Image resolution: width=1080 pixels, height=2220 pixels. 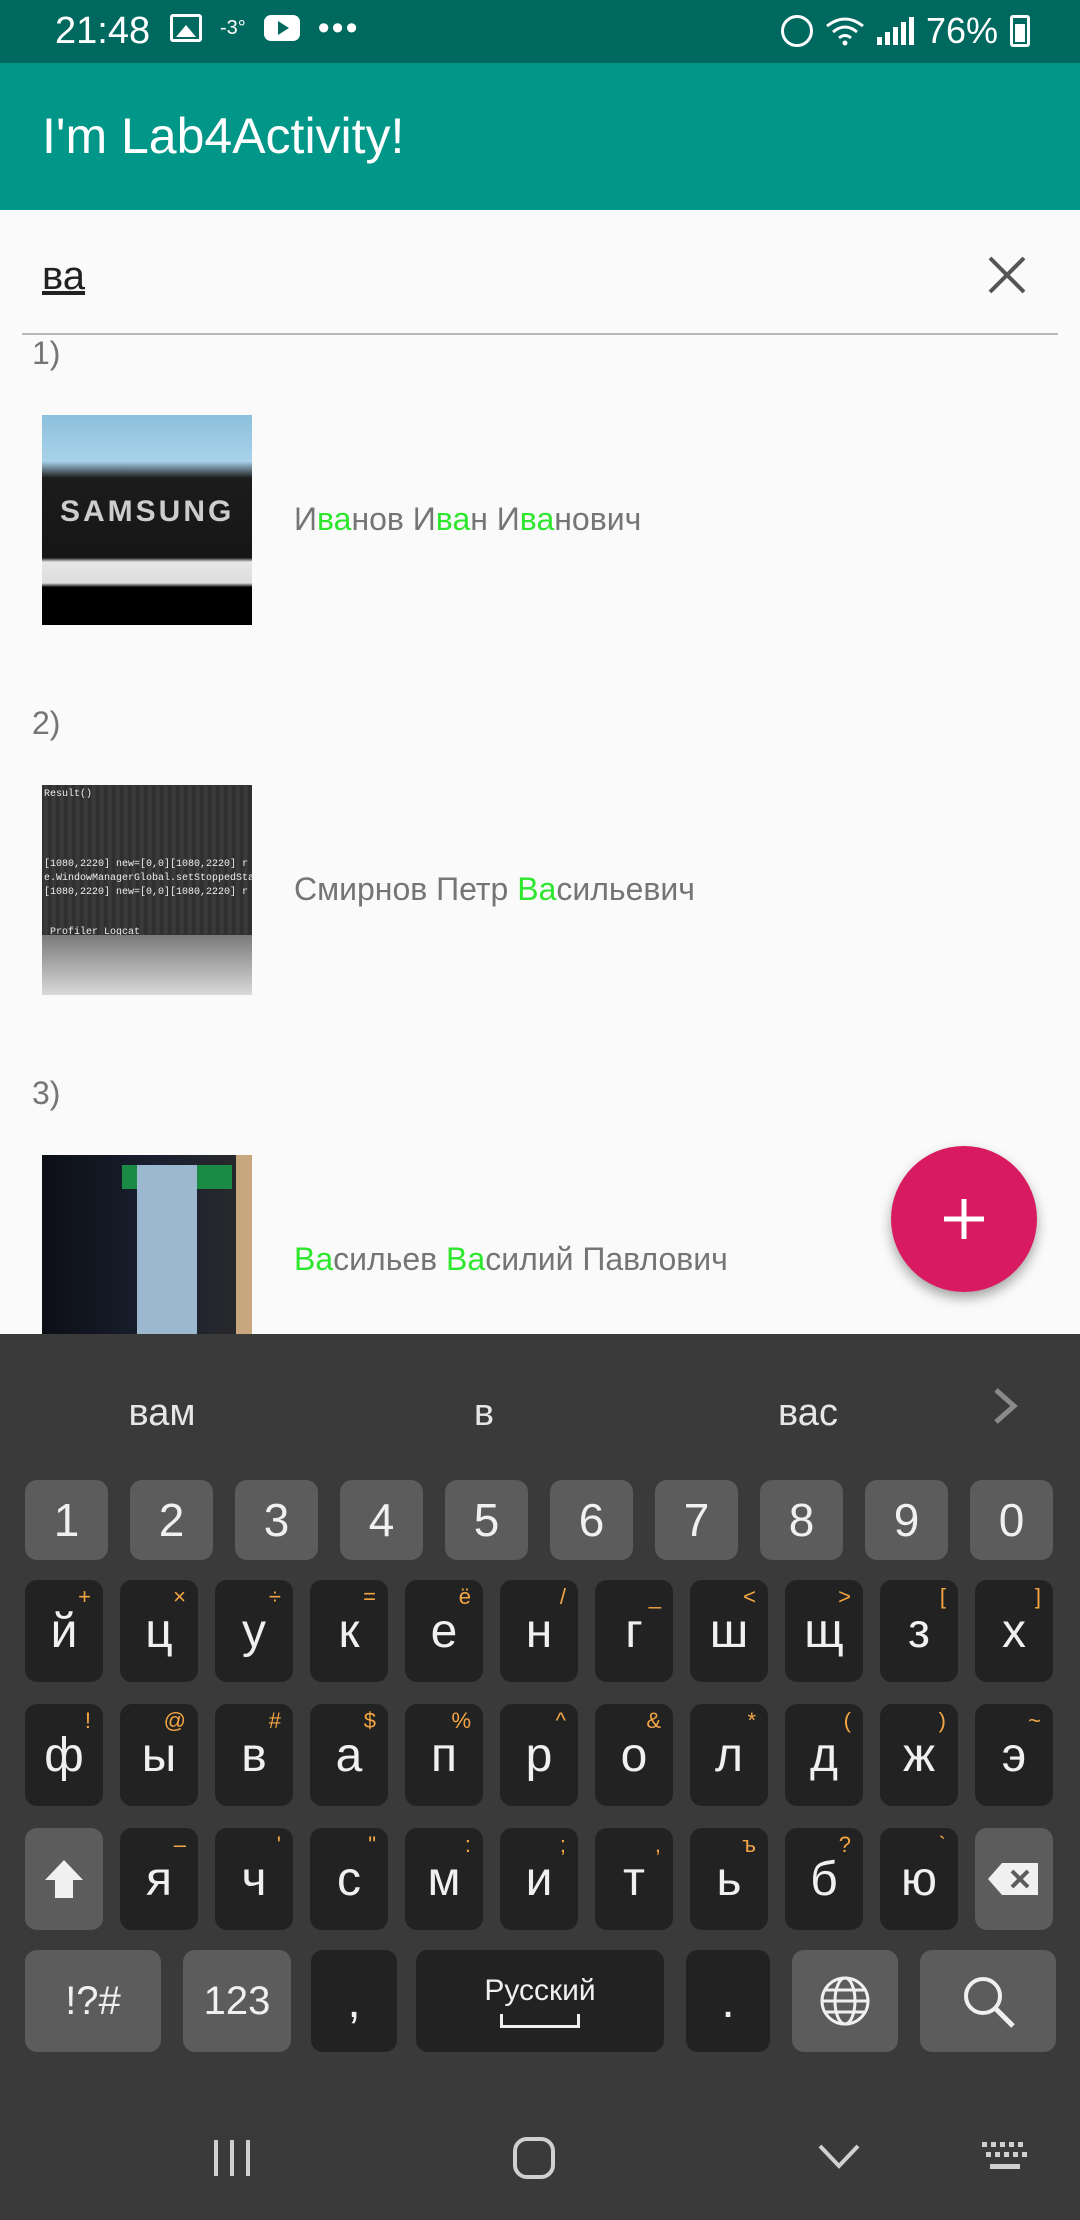 What do you see at coordinates (696, 1520) in the screenshot?
I see `key-7: 7` at bounding box center [696, 1520].